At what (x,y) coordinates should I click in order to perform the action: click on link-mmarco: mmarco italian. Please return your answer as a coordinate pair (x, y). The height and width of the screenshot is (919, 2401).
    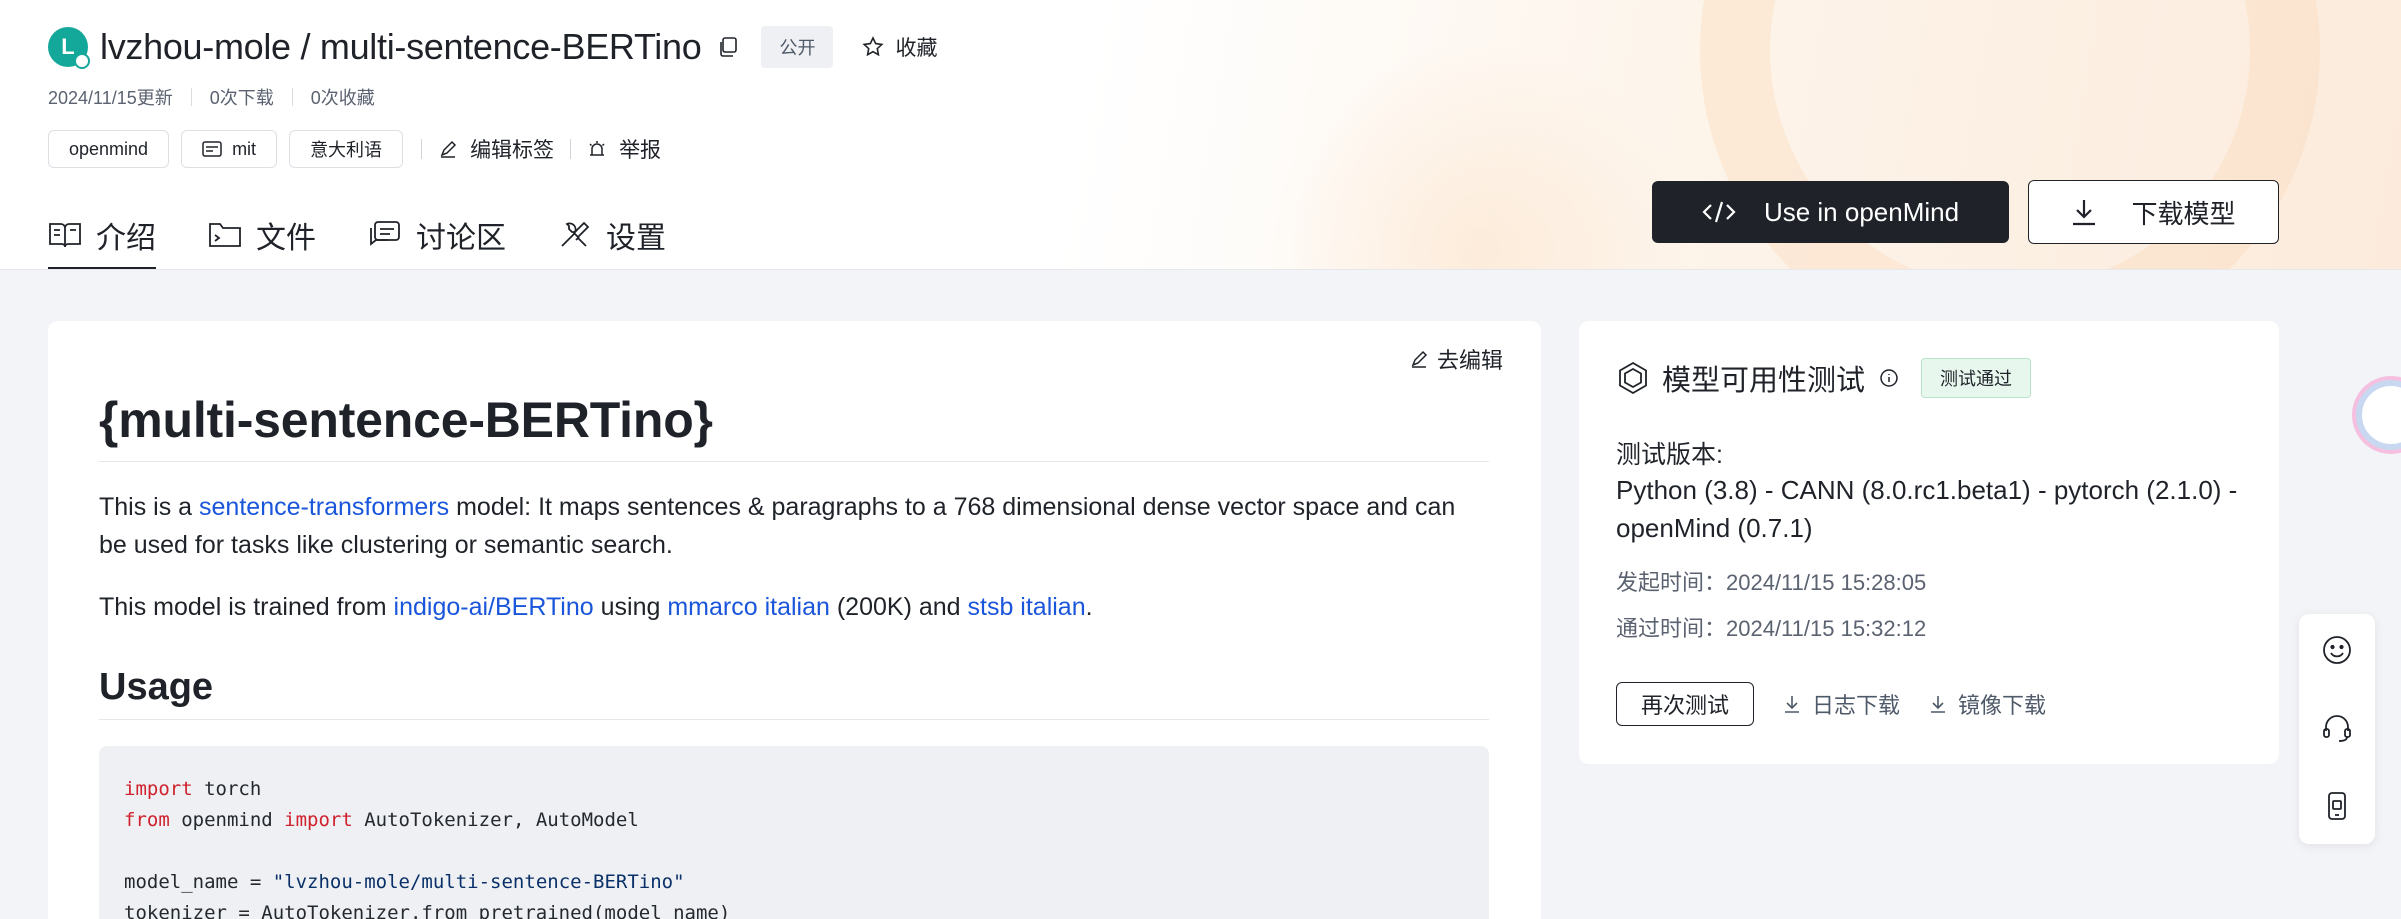
    Looking at the image, I should click on (748, 607).